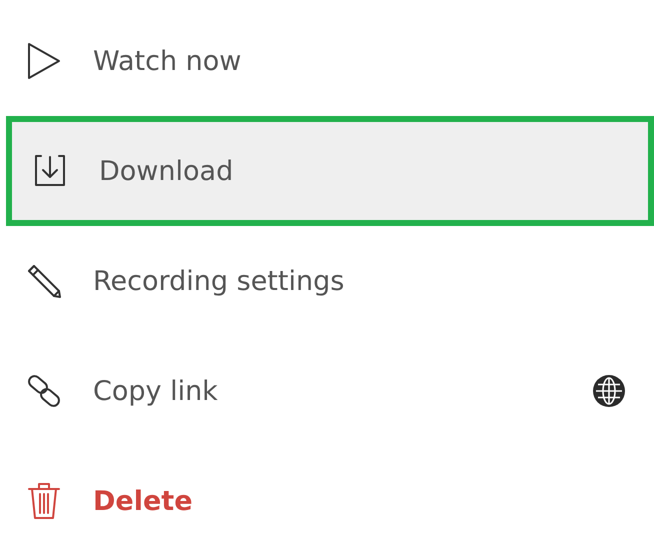 The height and width of the screenshot is (552, 654). I want to click on pencil-icon, so click(44, 281).